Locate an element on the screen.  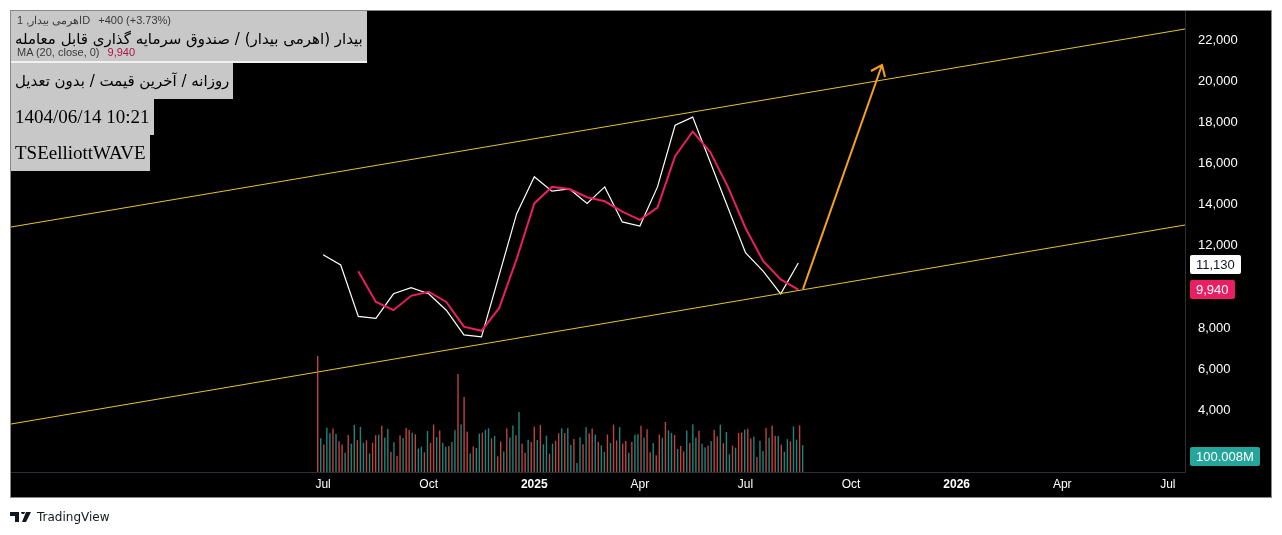
time-axis-label: 2026 is located at coordinates (956, 484).